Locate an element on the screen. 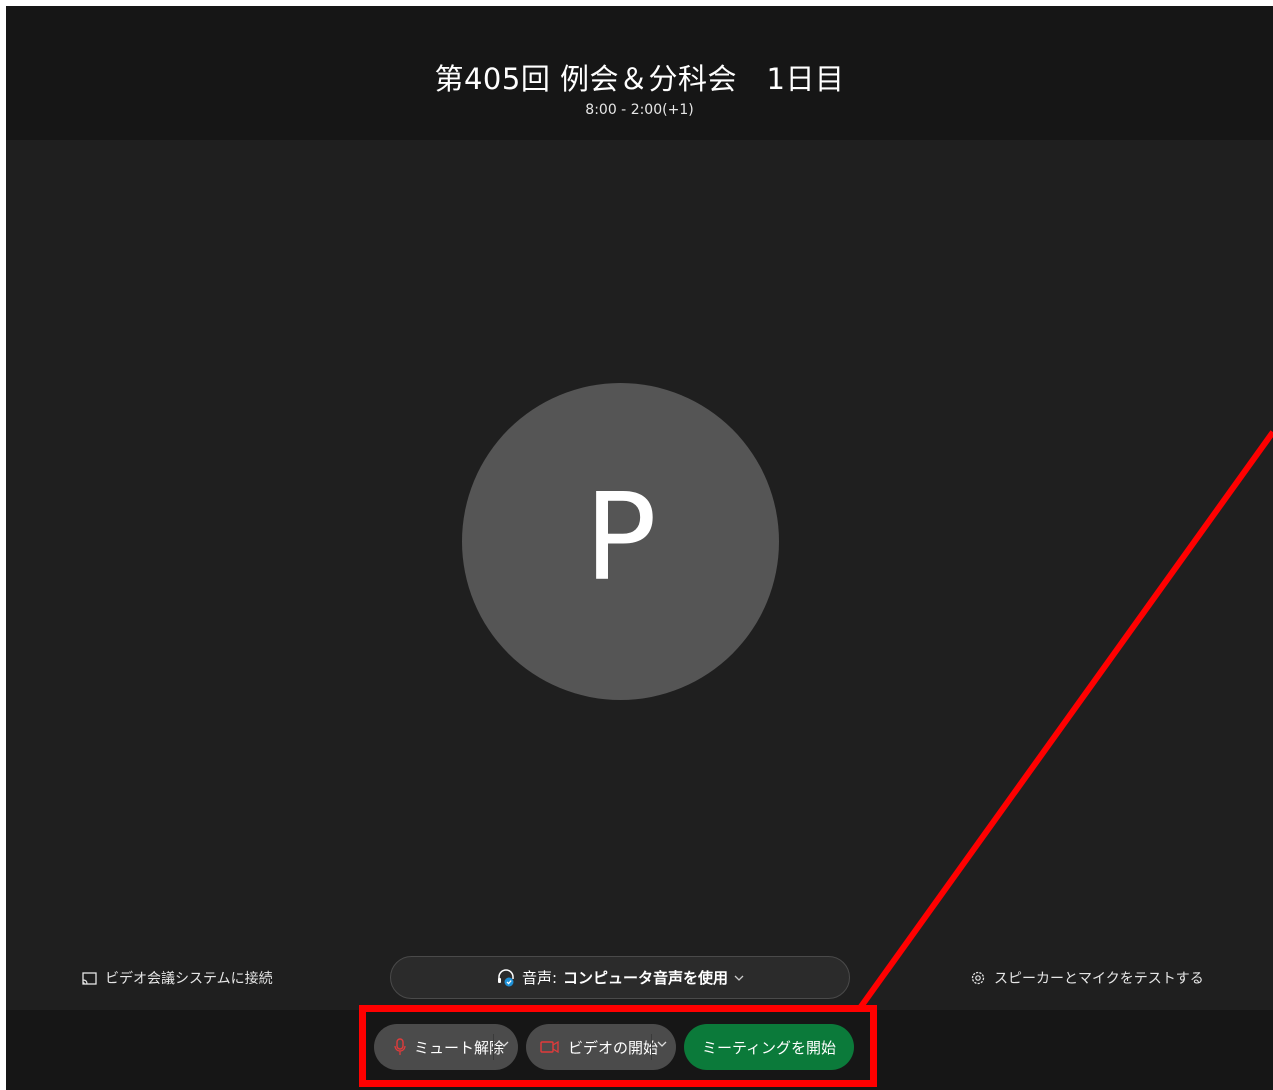  meeting-time: 8:00 - 2:00(+1) is located at coordinates (639, 110).